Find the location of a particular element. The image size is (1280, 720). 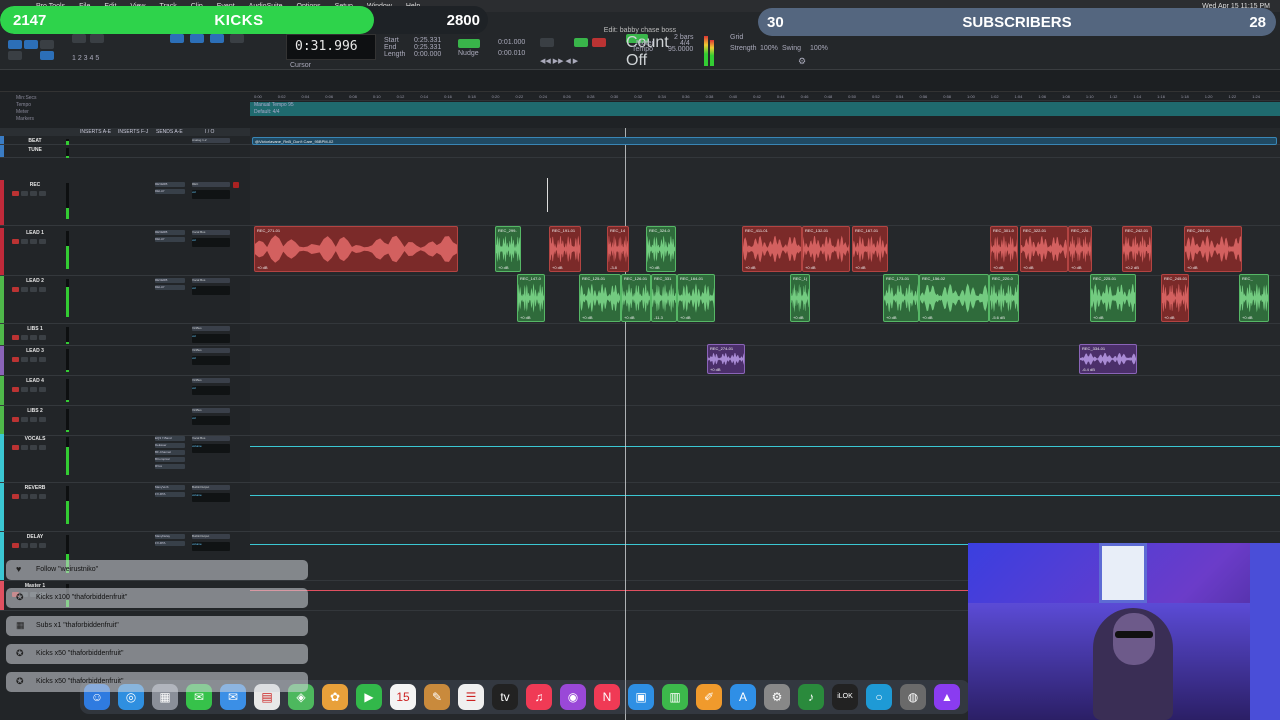

gear-icon: ⚙ is located at coordinates (802, 61).